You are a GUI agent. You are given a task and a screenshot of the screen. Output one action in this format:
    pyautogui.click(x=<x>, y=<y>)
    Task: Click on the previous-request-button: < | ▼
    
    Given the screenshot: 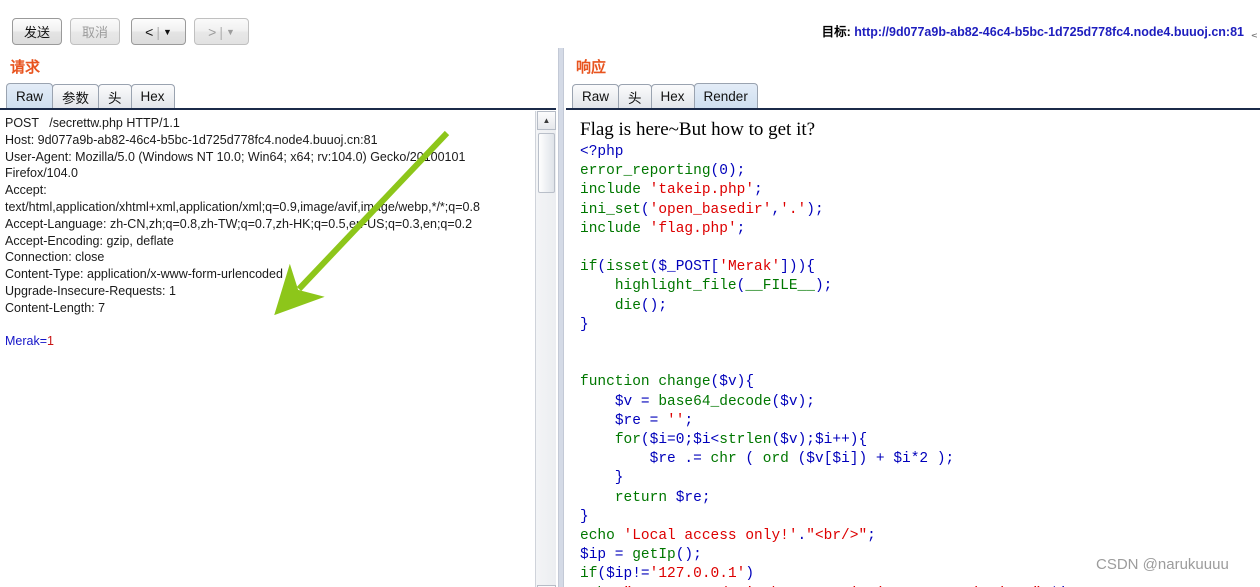 What is the action you would take?
    pyautogui.click(x=158, y=31)
    